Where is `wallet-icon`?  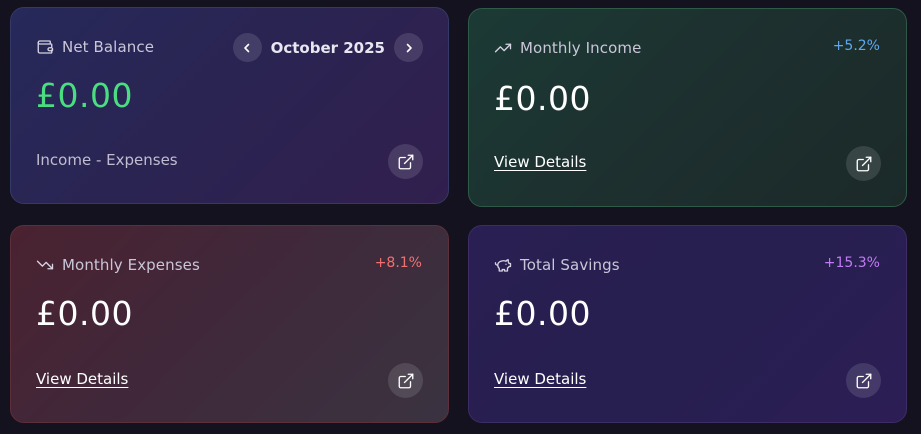 wallet-icon is located at coordinates (45, 47).